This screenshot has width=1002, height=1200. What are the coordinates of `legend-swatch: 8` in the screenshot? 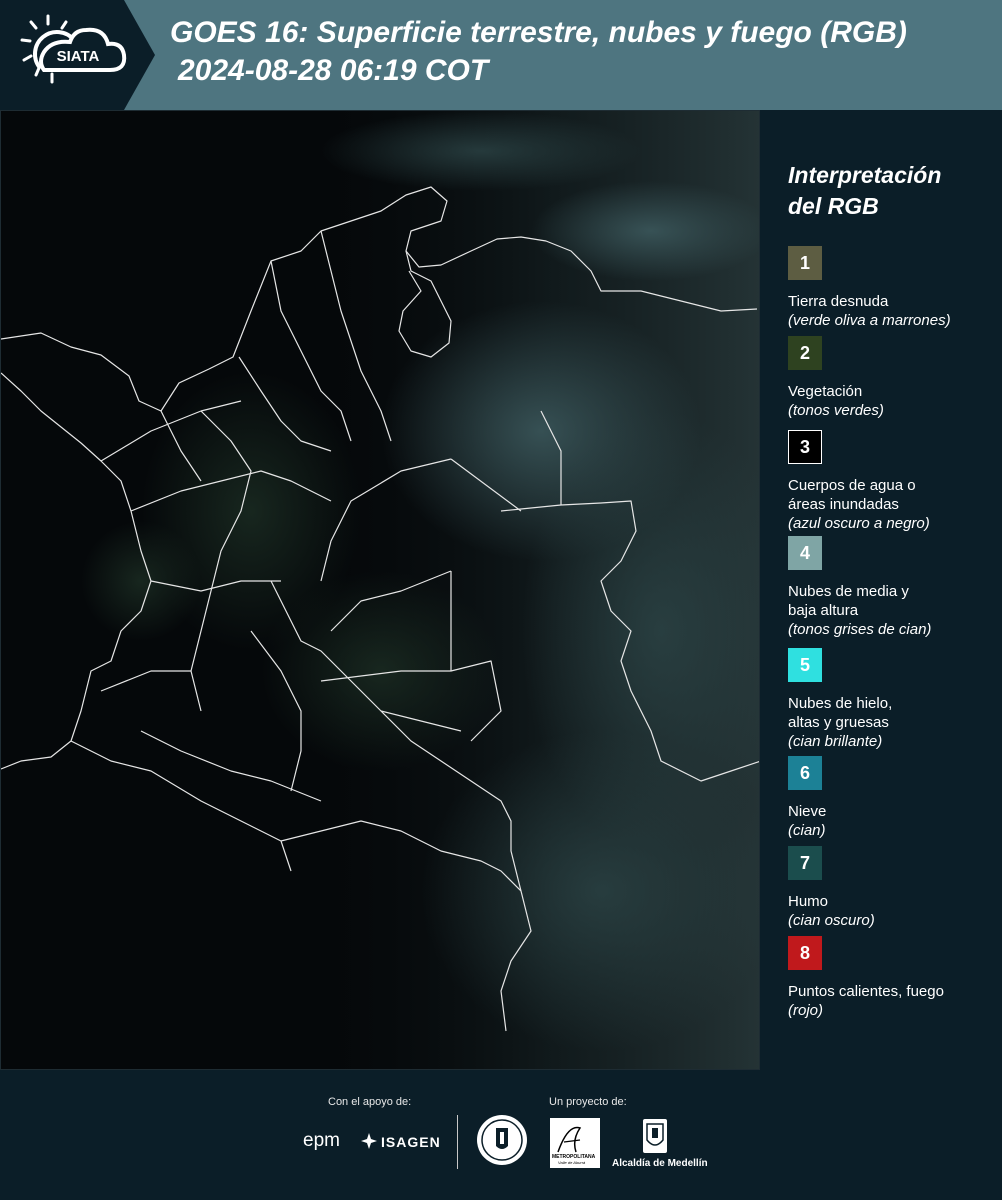 It's located at (805, 953).